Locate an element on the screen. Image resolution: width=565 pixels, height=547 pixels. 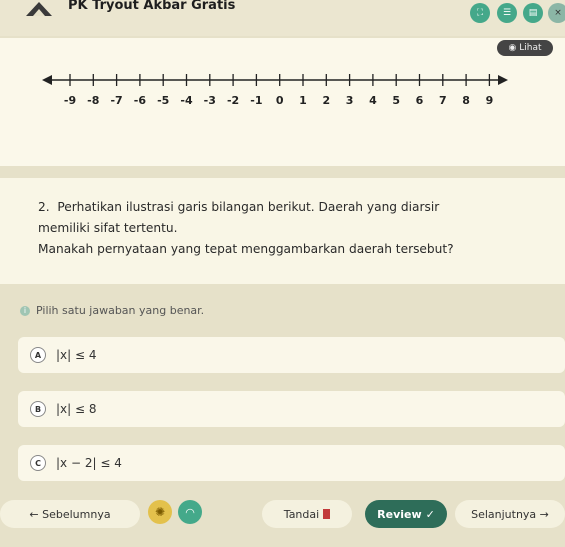
flag-button: Tandai is located at coordinates (307, 514).